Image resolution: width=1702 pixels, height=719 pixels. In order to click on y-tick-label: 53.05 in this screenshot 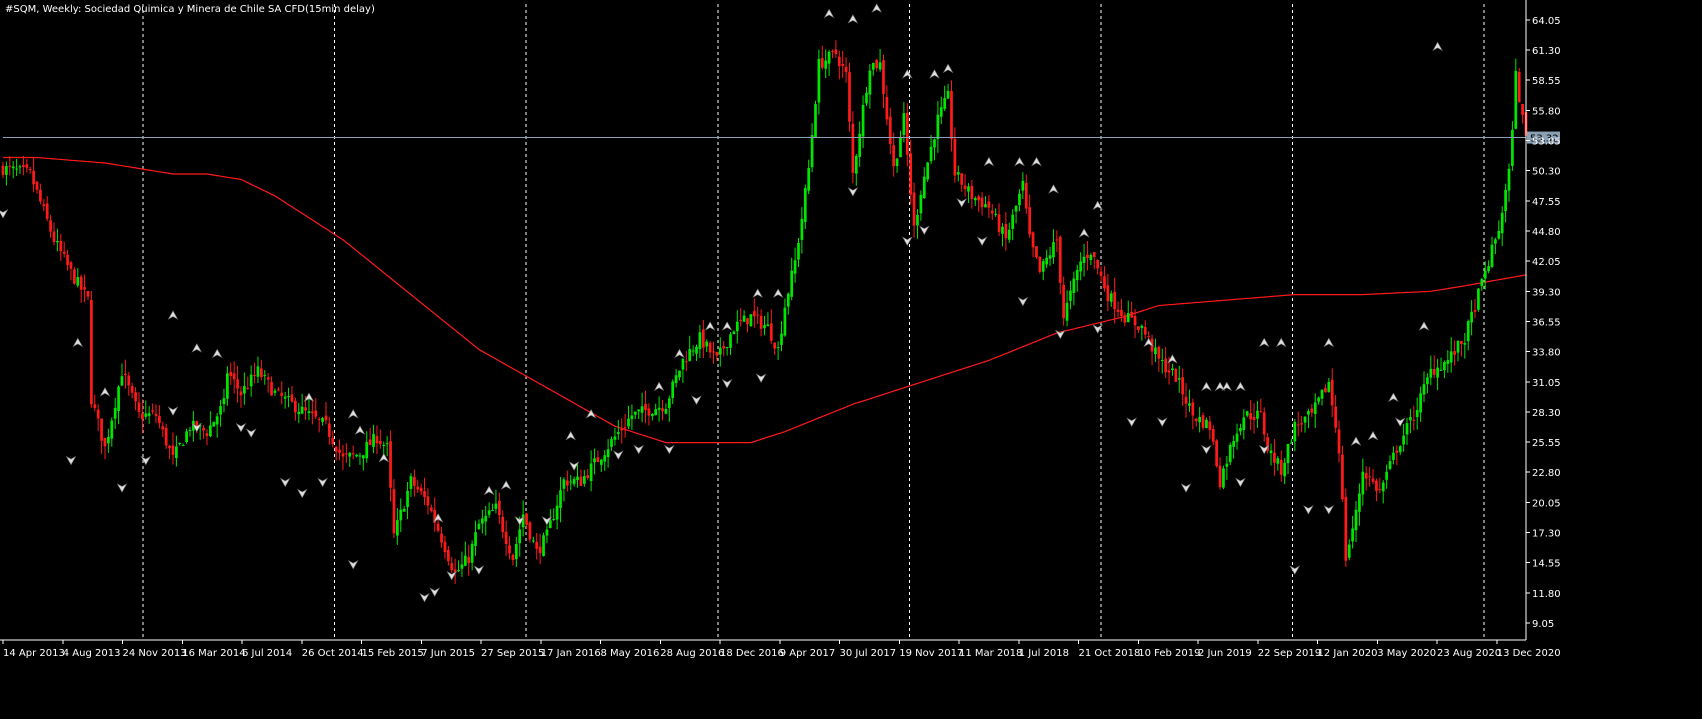, I will do `click(1546, 142)`.